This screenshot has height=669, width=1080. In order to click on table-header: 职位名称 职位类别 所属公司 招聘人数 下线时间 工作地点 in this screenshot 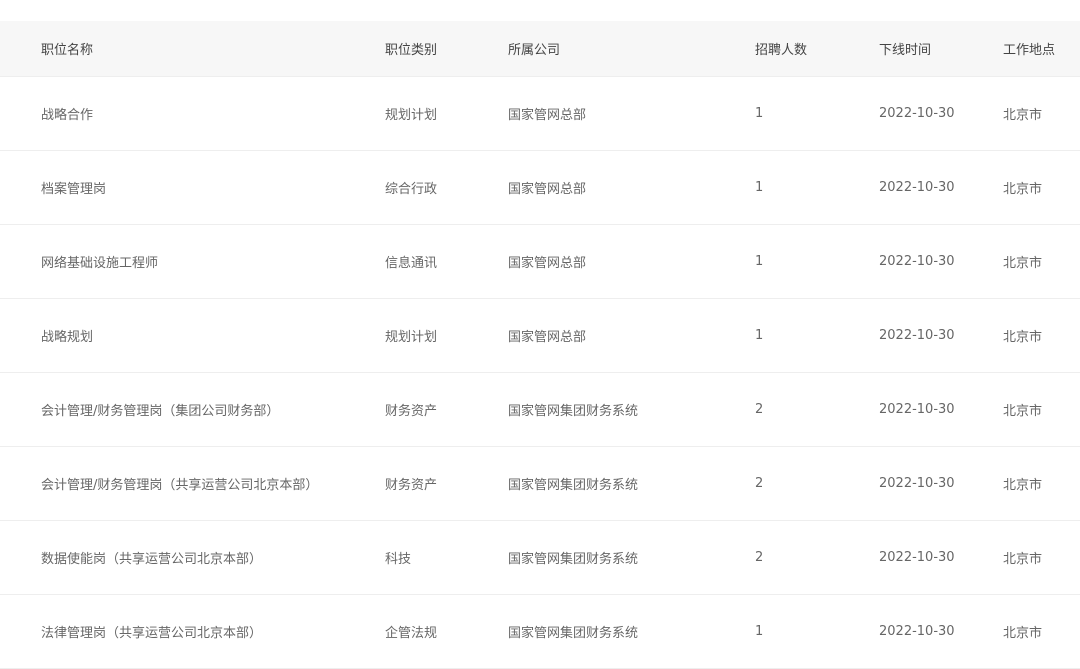, I will do `click(540, 49)`.